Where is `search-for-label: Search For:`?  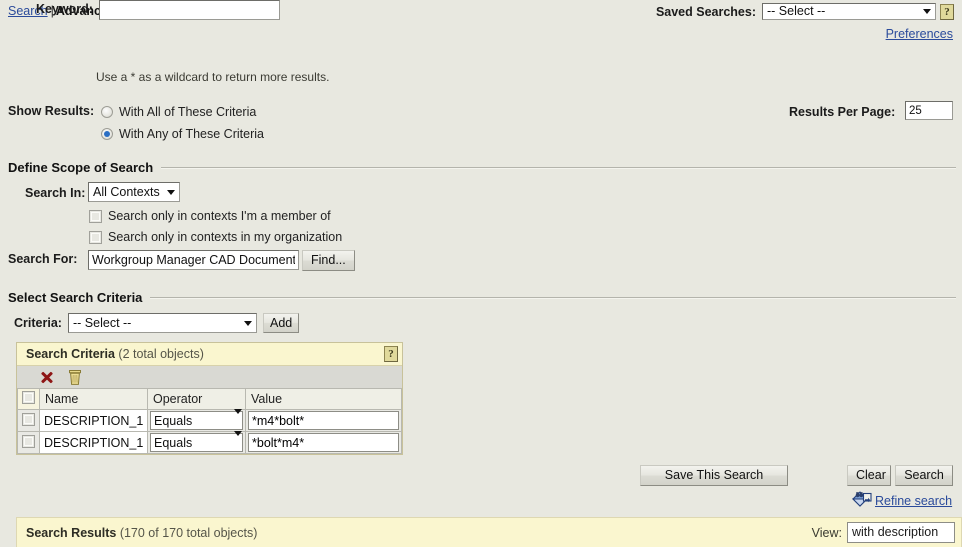 search-for-label: Search For: is located at coordinates (43, 259).